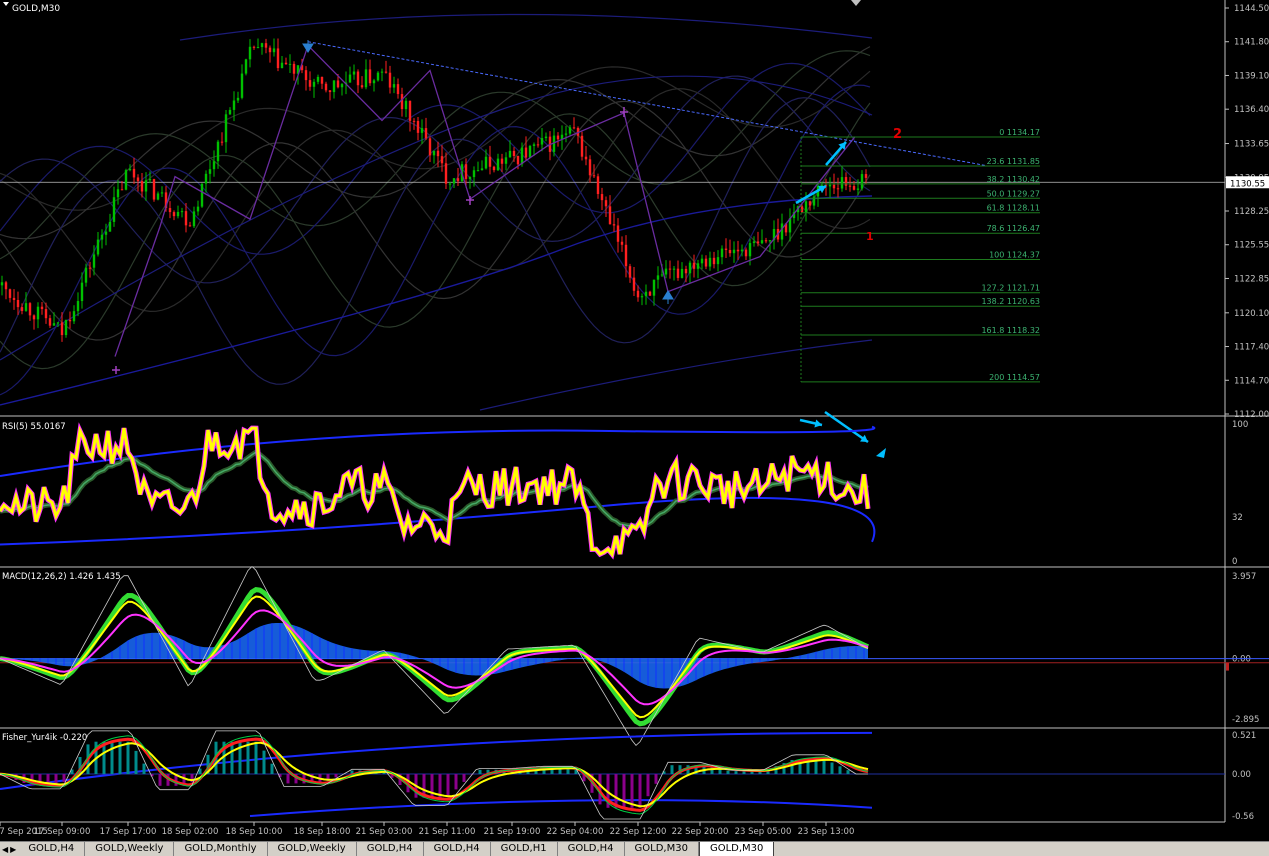 Image resolution: width=1269 pixels, height=856 pixels. What do you see at coordinates (312, 849) in the screenshot?
I see `tab-3: GOLD,Weekly` at bounding box center [312, 849].